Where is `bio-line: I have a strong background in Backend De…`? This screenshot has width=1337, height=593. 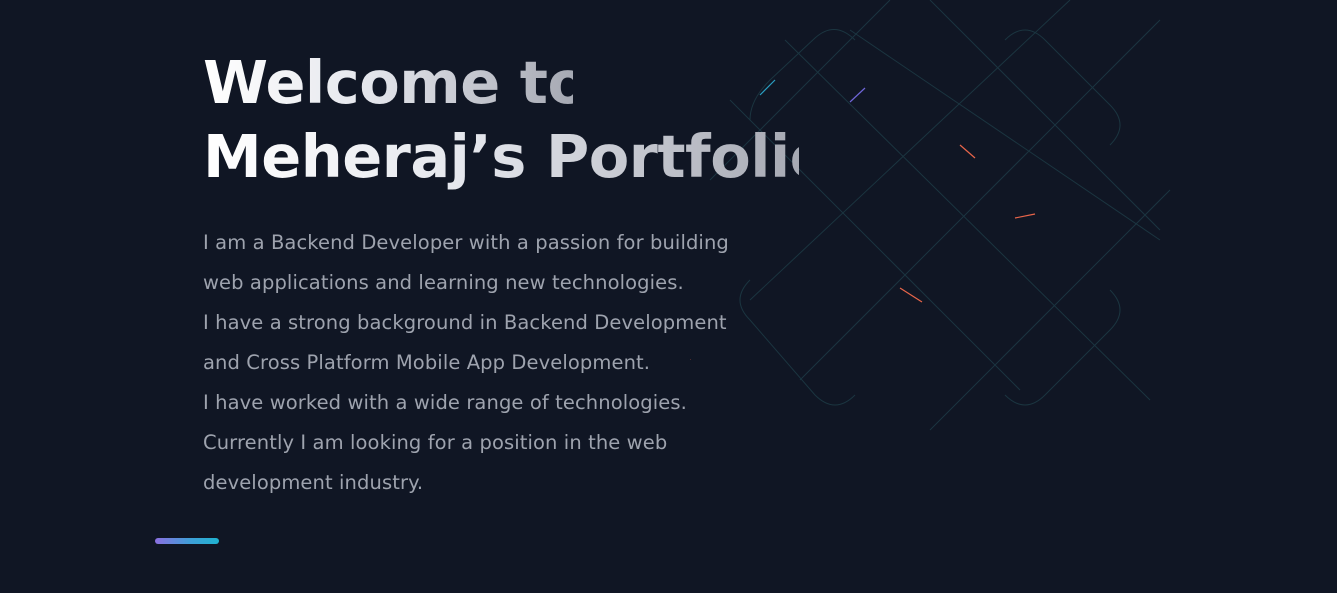 bio-line: I have a strong background in Backend De… is located at coordinates (465, 322).